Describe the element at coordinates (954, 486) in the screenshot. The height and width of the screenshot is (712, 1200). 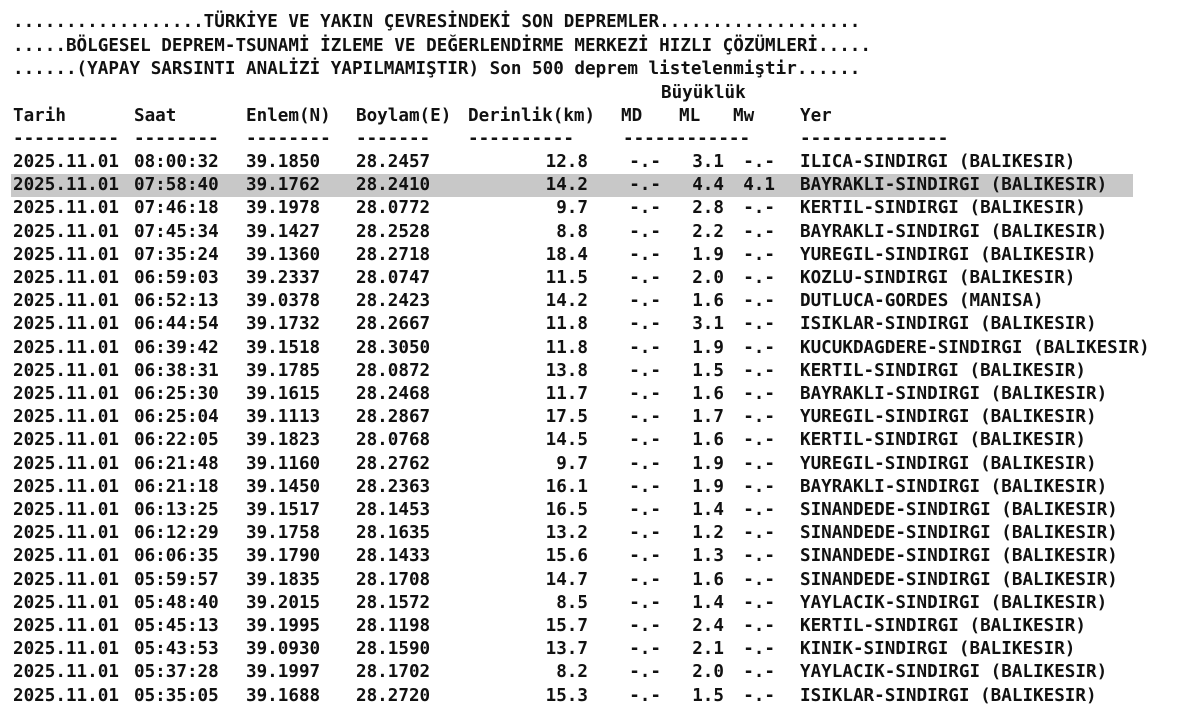
I see `cell-yer: BAYRAKLI-SINDIRGI (BALIKESIR)` at that location.